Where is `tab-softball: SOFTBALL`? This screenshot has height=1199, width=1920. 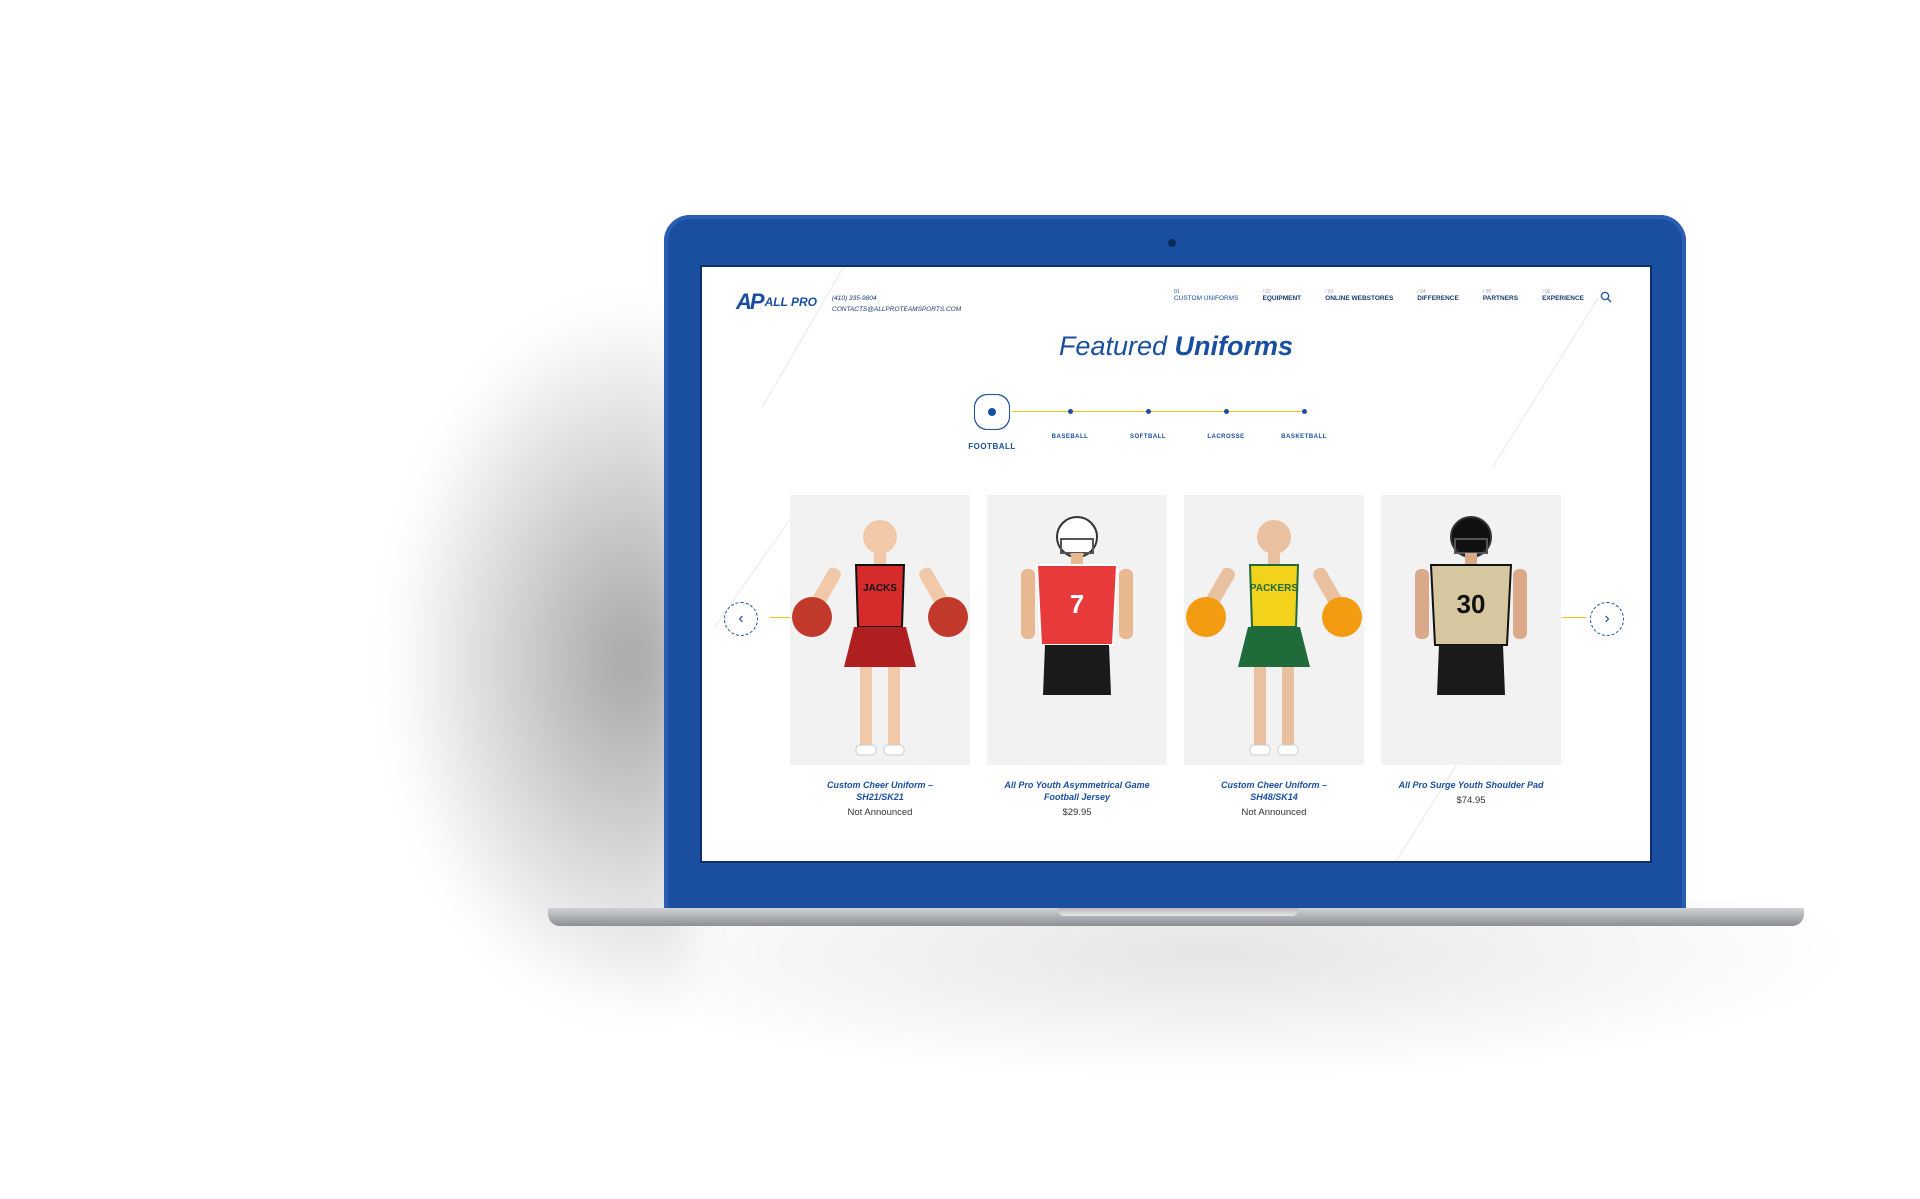 tab-softball: SOFTBALL is located at coordinates (1148, 419).